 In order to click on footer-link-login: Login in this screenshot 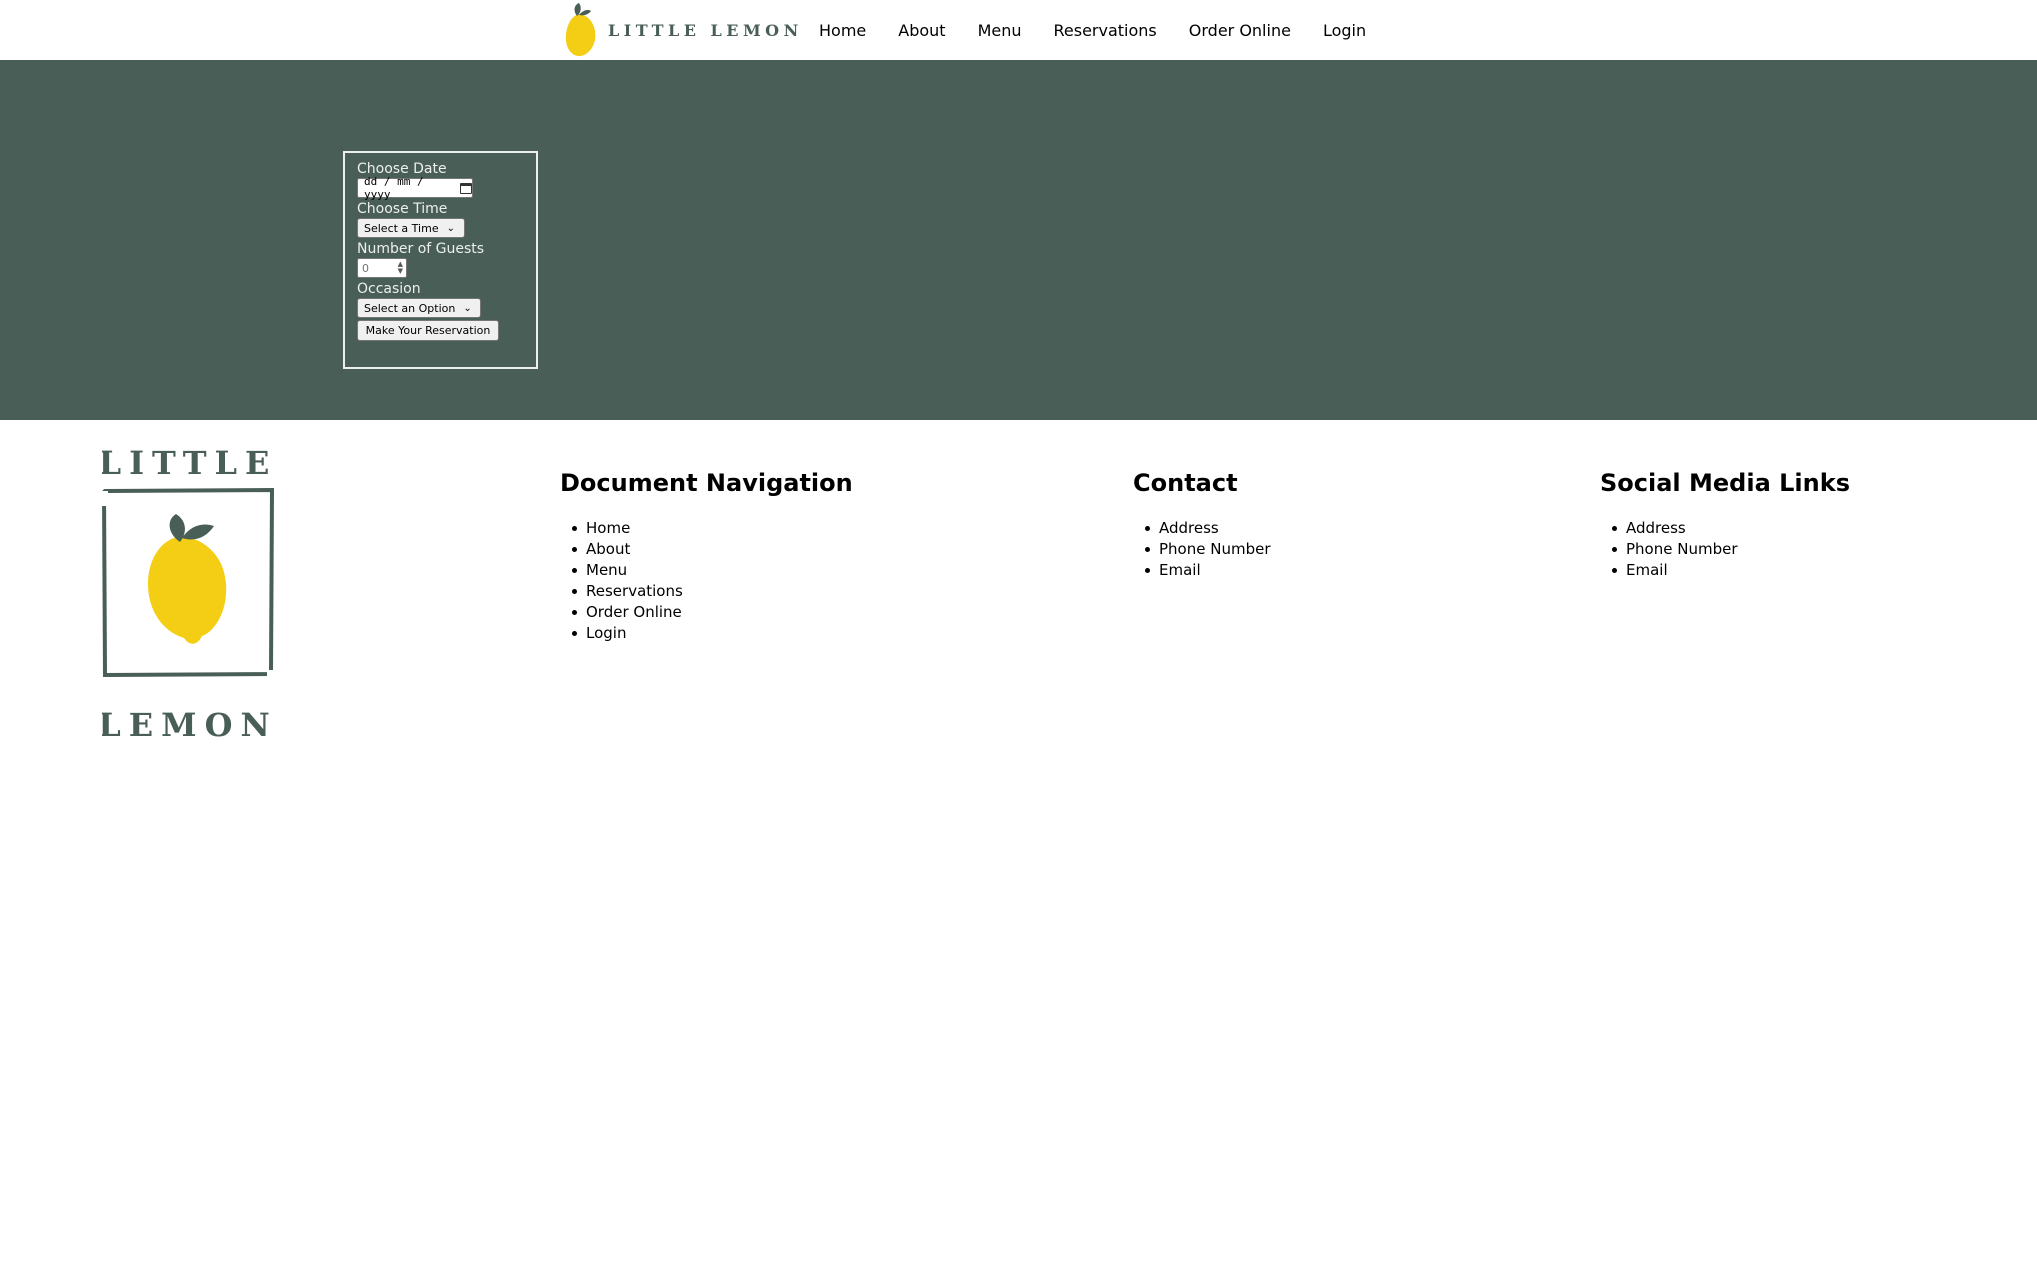, I will do `click(712, 633)`.